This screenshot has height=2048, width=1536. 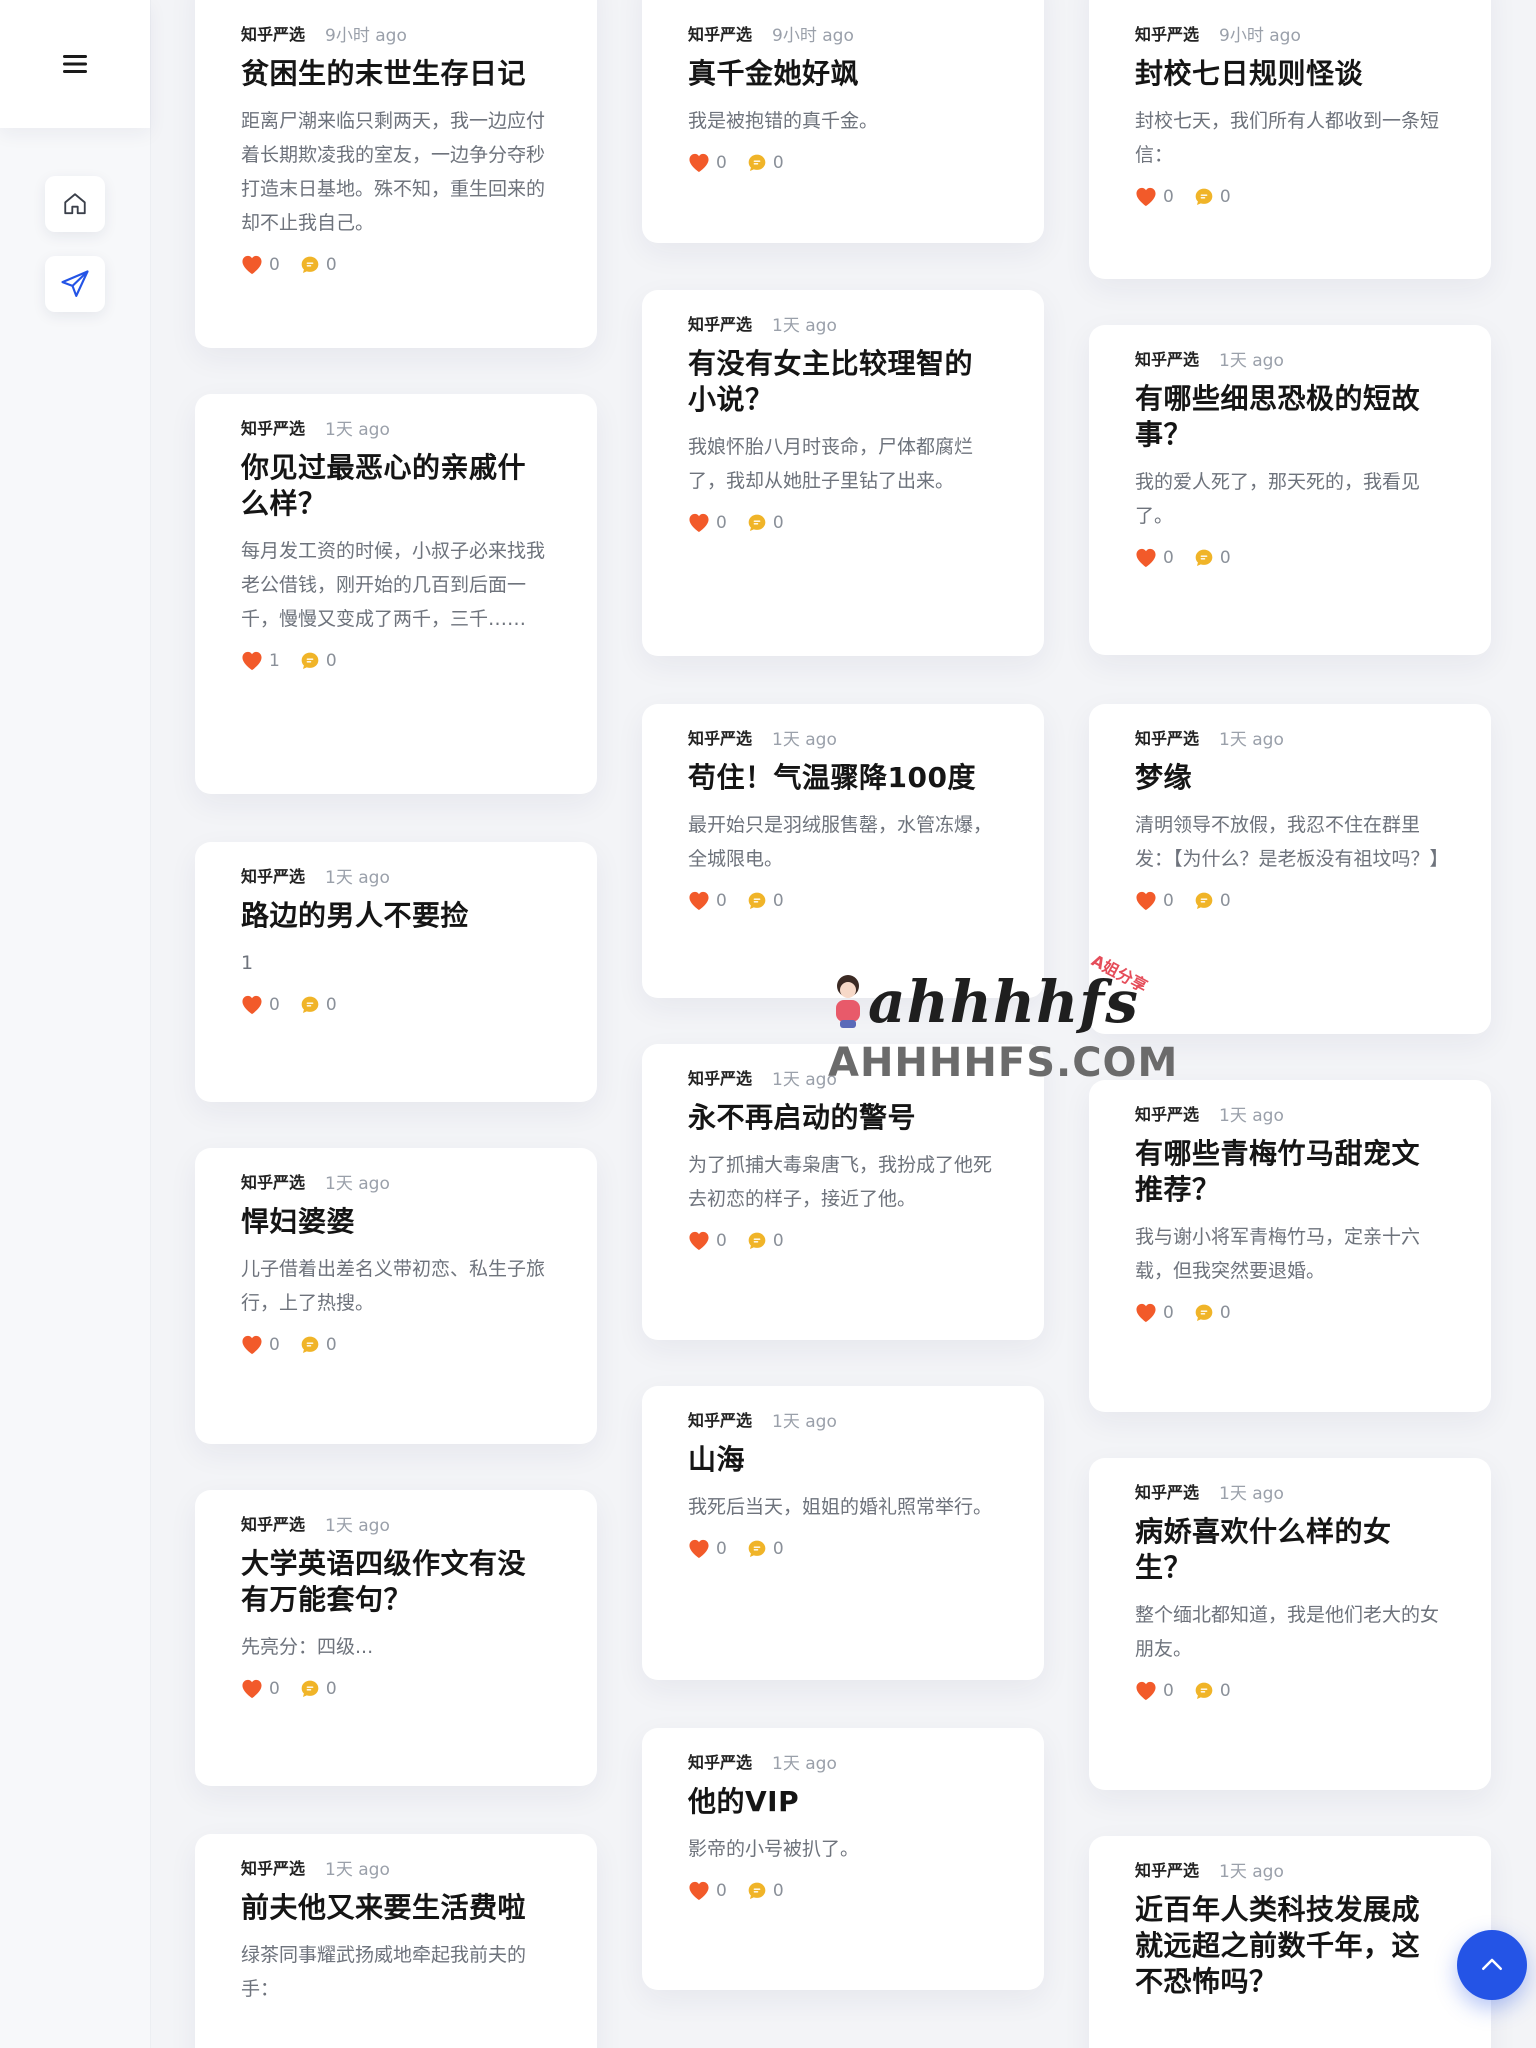 What do you see at coordinates (75, 284) in the screenshot?
I see `send-button` at bounding box center [75, 284].